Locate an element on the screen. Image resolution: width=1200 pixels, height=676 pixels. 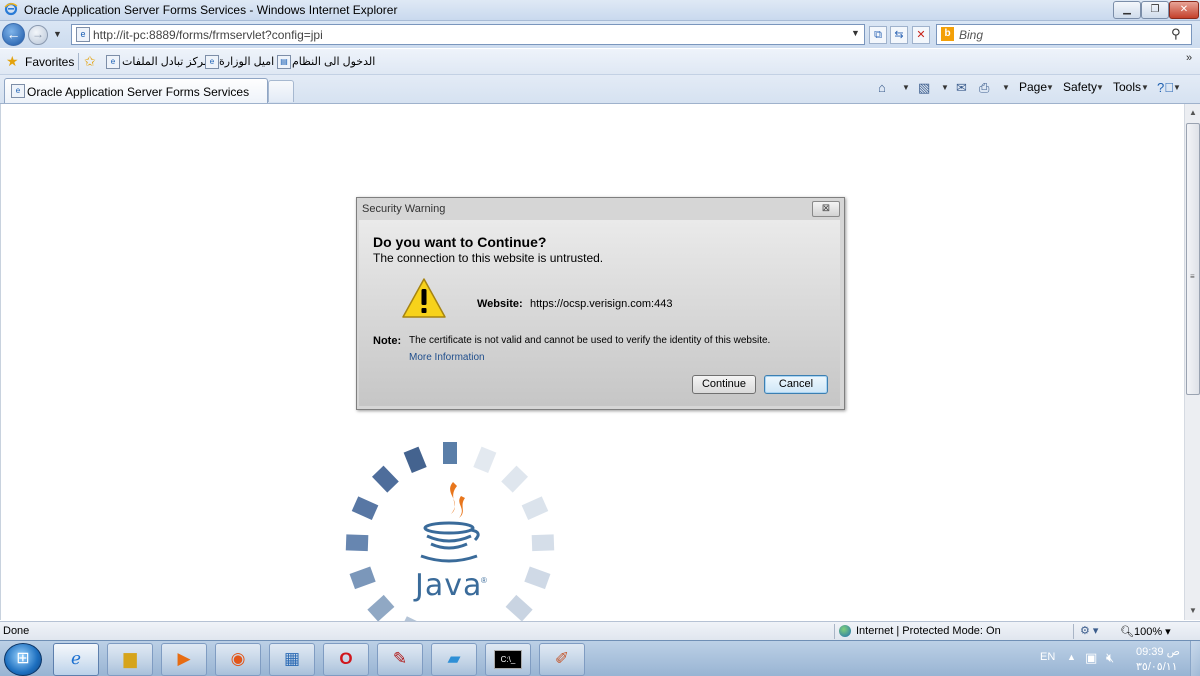
scrollbar-thumb: ≡ is located at coordinates (1193, 259).